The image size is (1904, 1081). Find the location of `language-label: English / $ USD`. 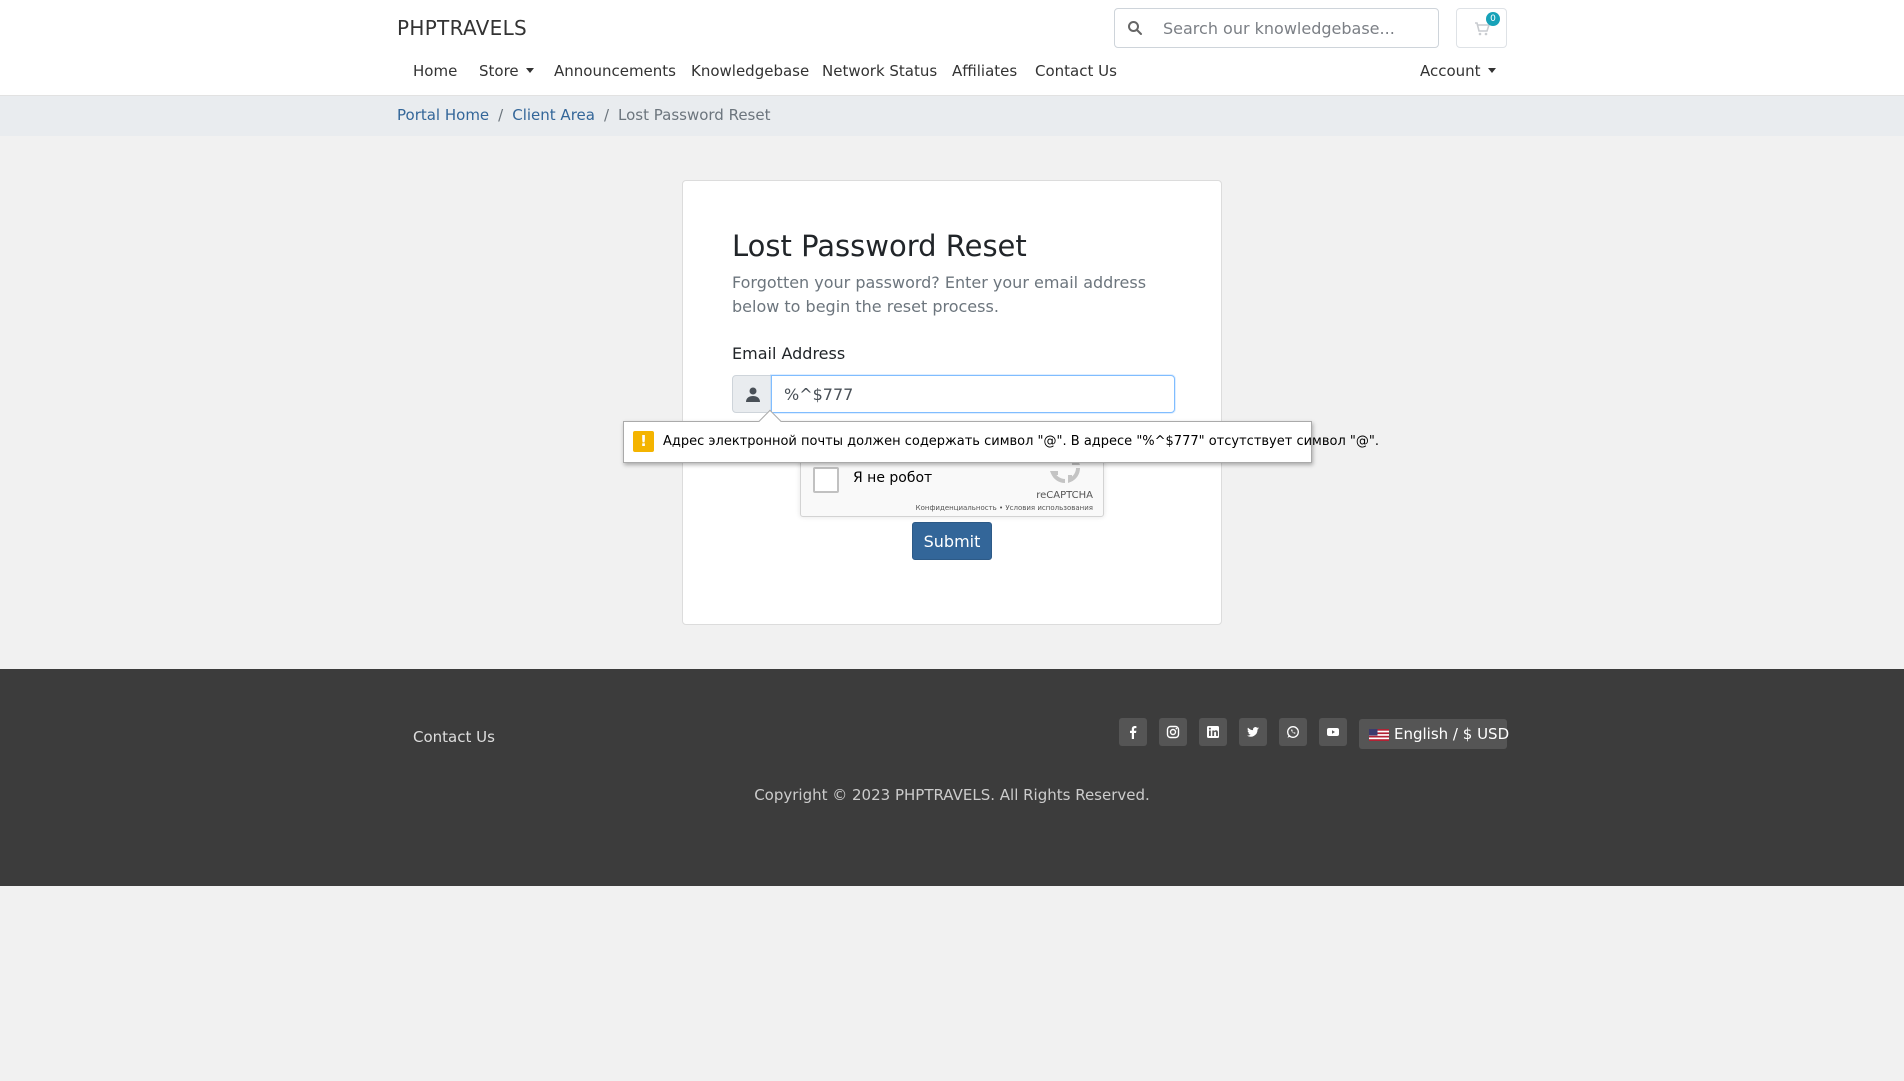

language-label: English / $ USD is located at coordinates (1452, 734).